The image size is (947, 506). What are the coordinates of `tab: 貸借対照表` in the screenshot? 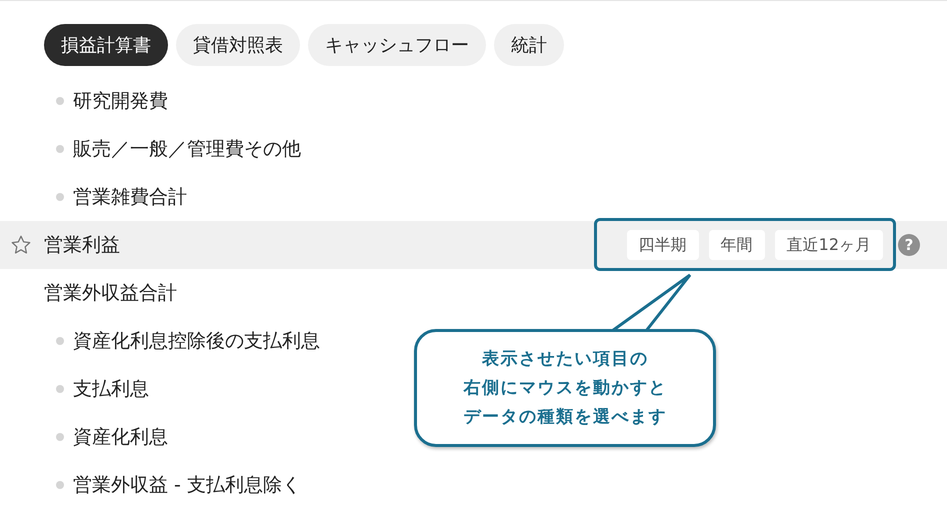 It's located at (238, 45).